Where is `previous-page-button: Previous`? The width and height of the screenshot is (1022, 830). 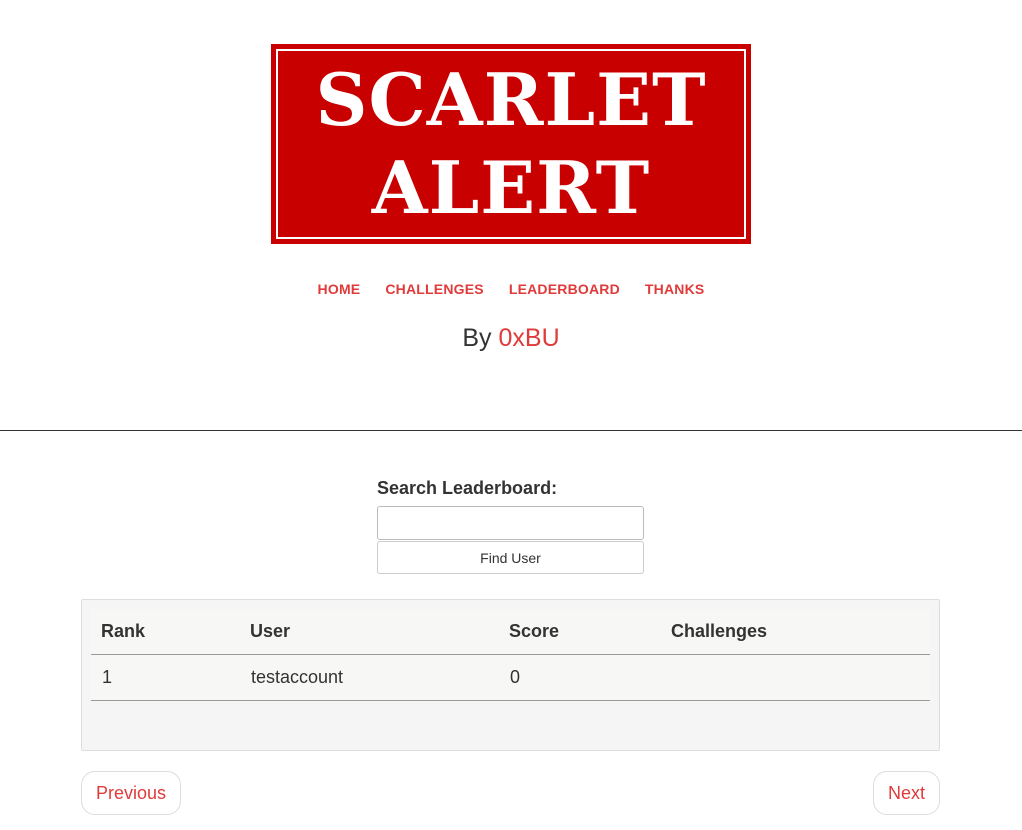 previous-page-button: Previous is located at coordinates (131, 793).